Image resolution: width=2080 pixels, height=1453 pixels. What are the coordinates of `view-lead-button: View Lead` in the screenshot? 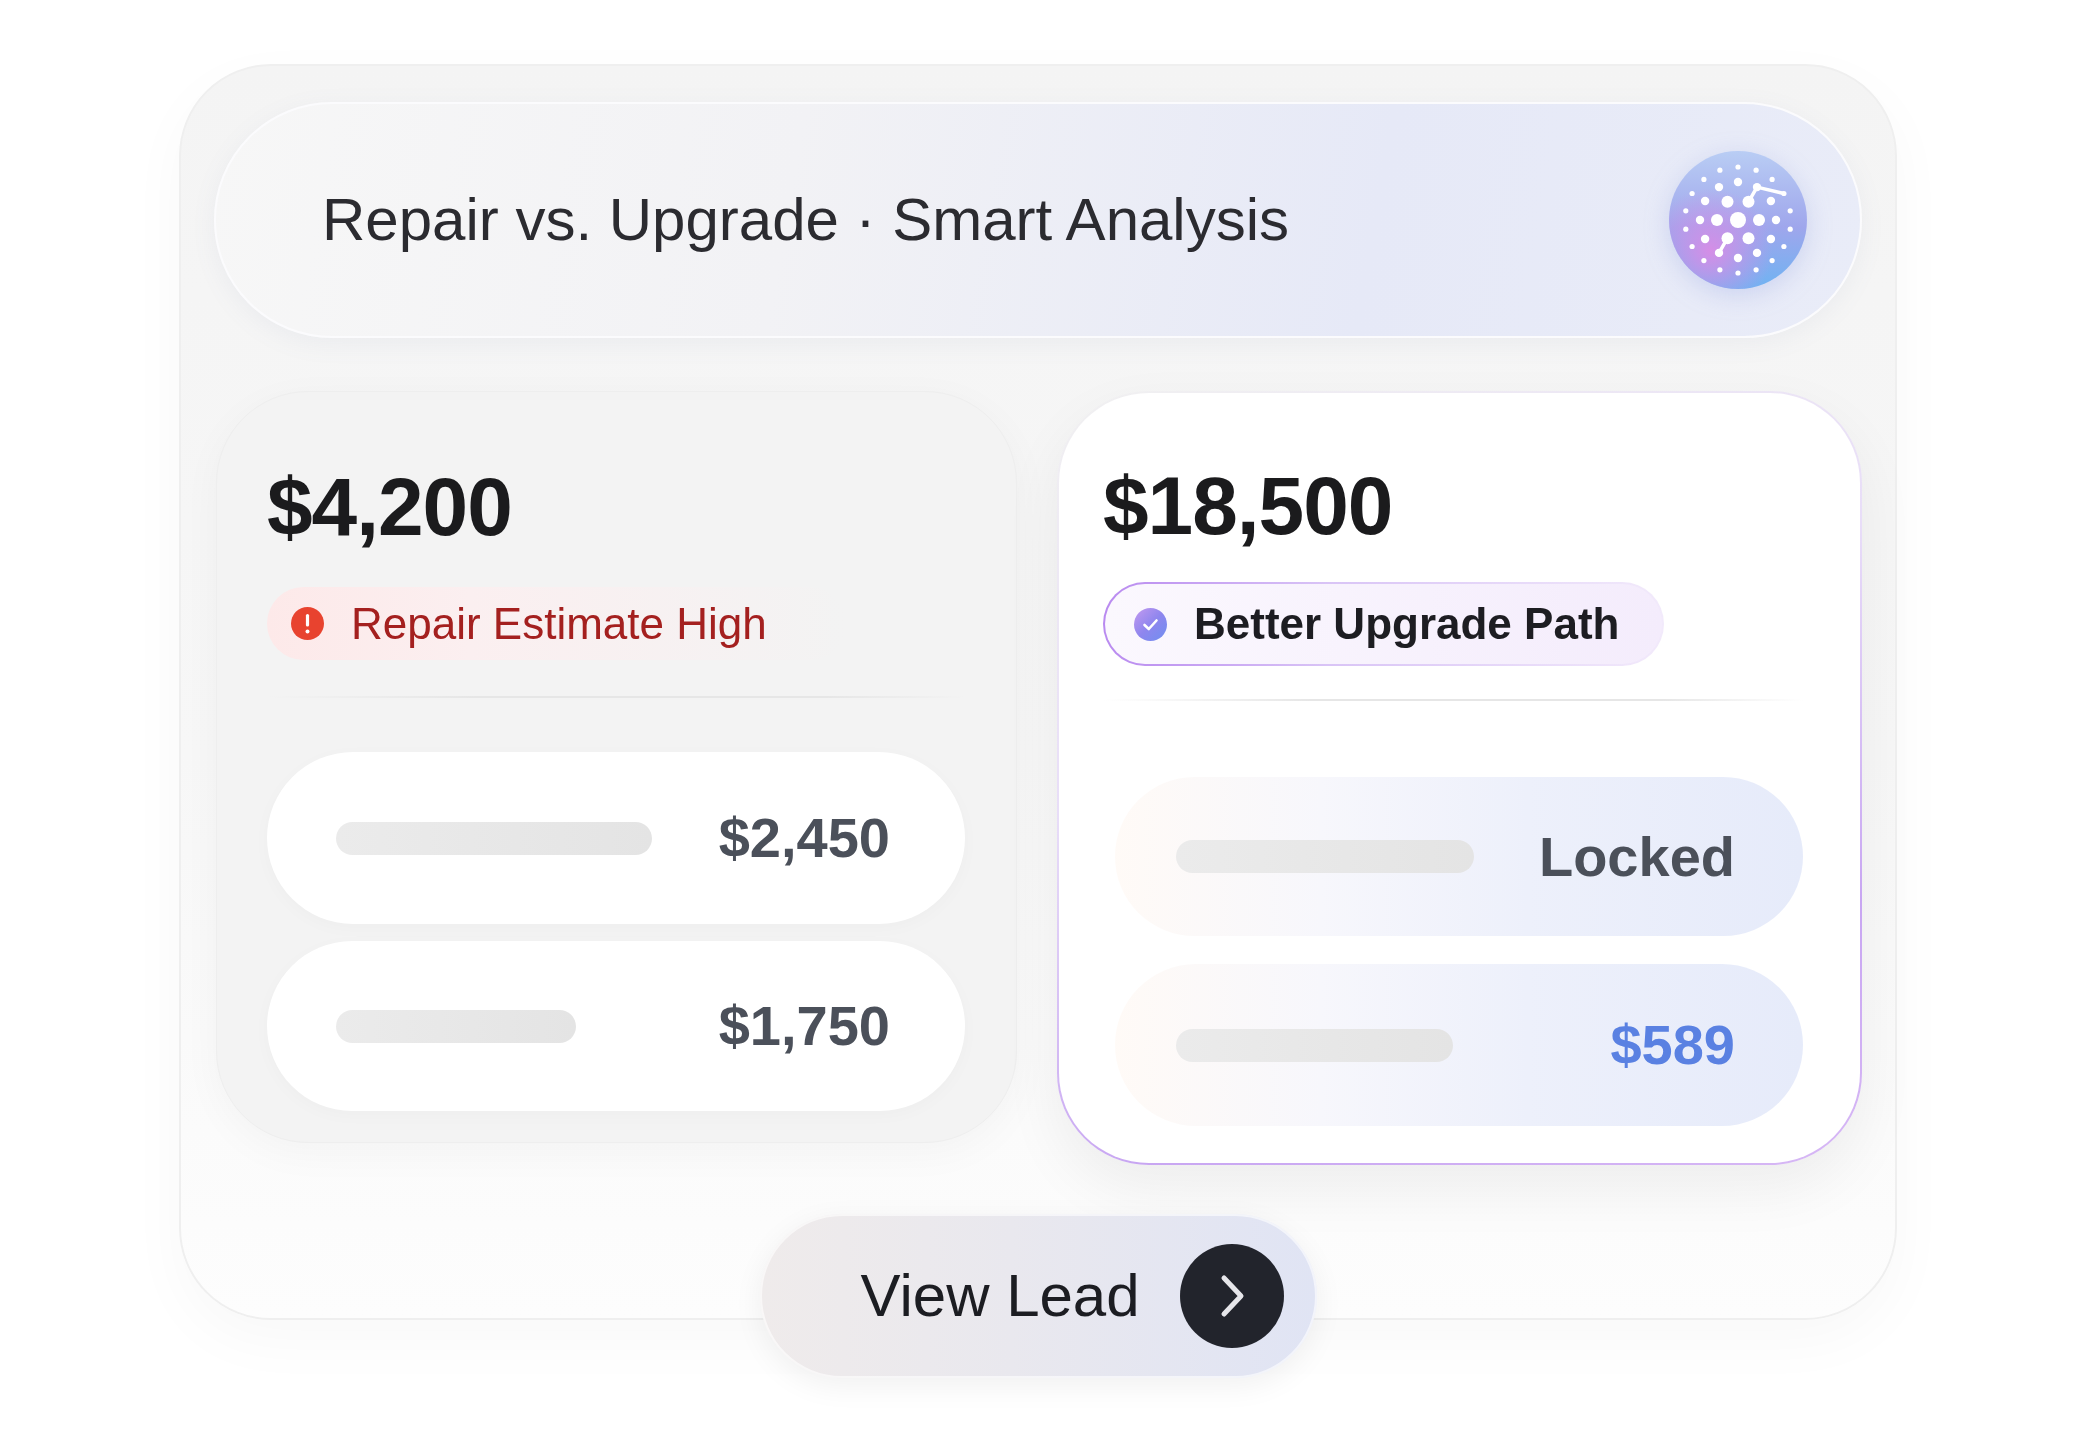 It's located at (1038, 1296).